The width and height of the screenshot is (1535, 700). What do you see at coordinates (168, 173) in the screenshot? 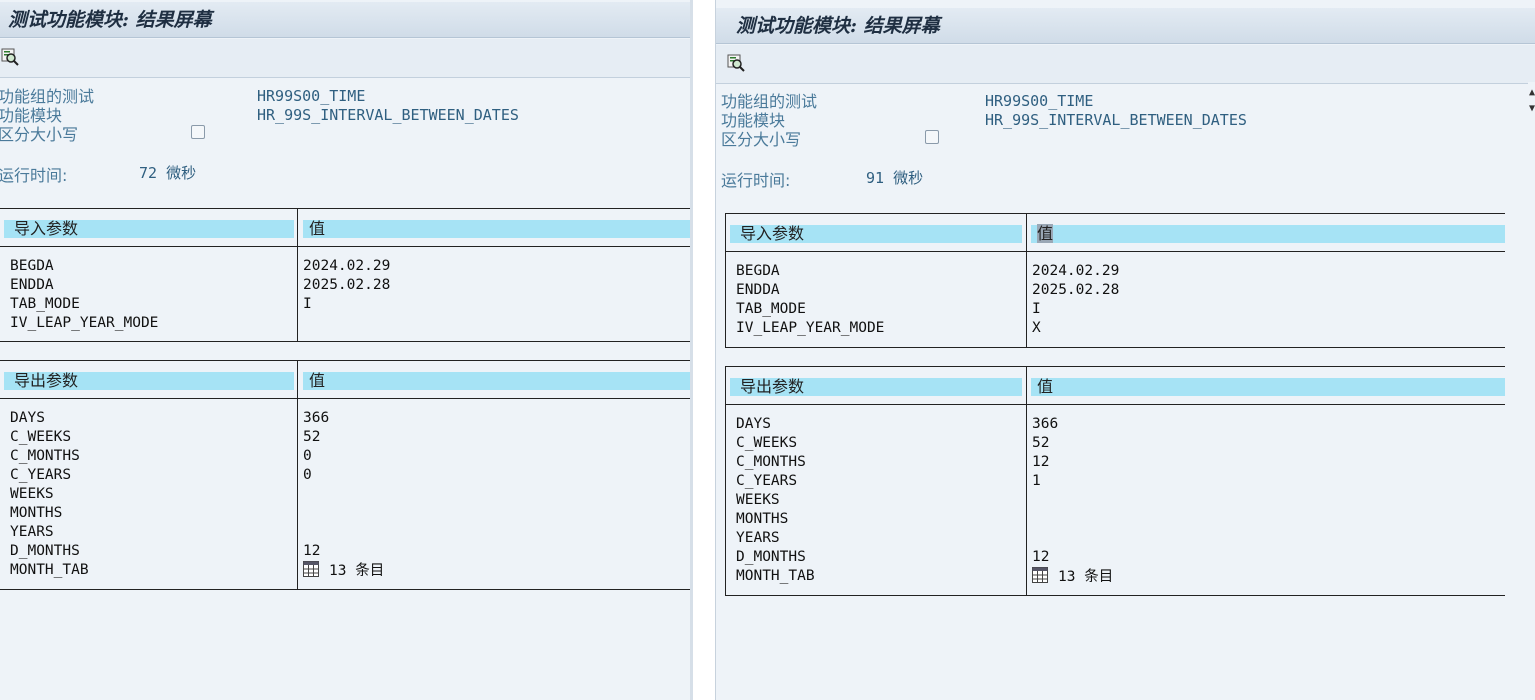
I see `runtime-value: 72 微秒` at bounding box center [168, 173].